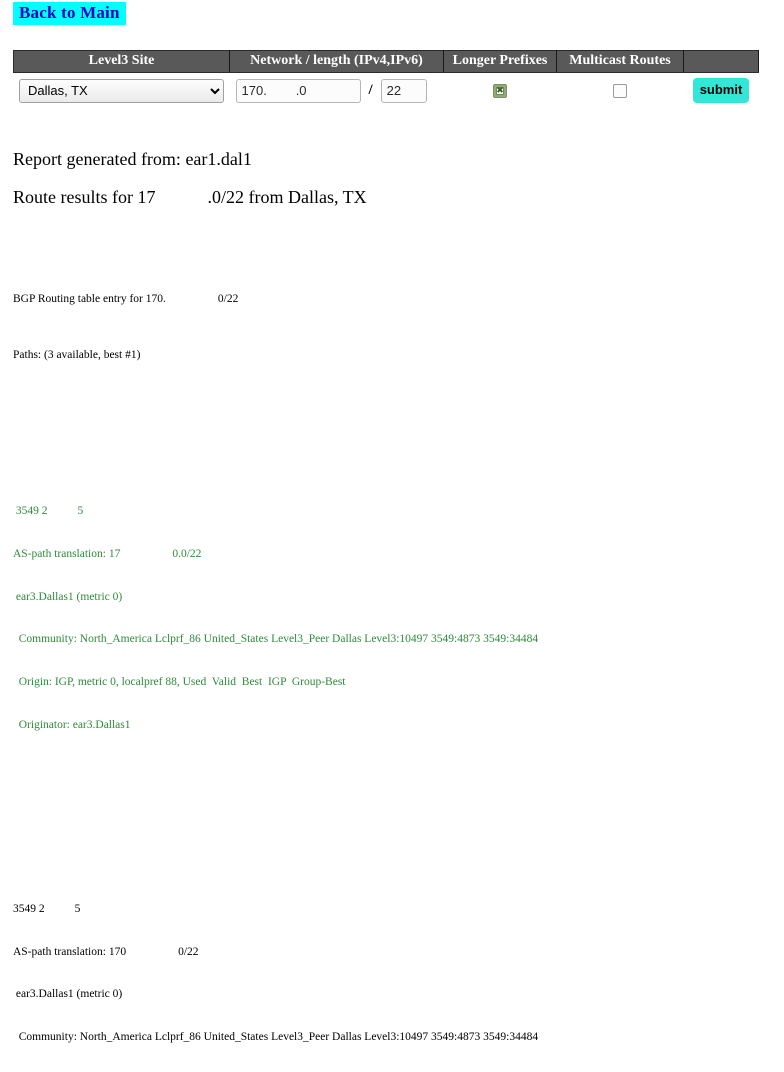 The width and height of the screenshot is (784, 1072). What do you see at coordinates (89, 298) in the screenshot?
I see `bgp-entry-prefix: BGP Routing table entry for 170.` at bounding box center [89, 298].